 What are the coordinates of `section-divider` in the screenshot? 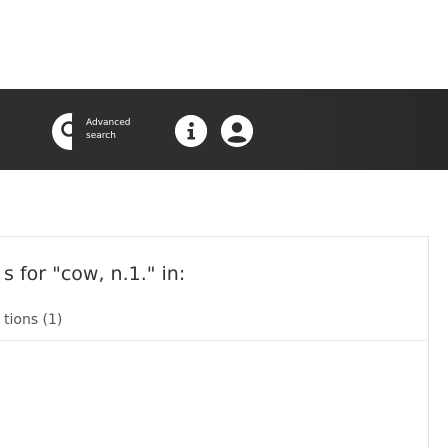 It's located at (214, 340).